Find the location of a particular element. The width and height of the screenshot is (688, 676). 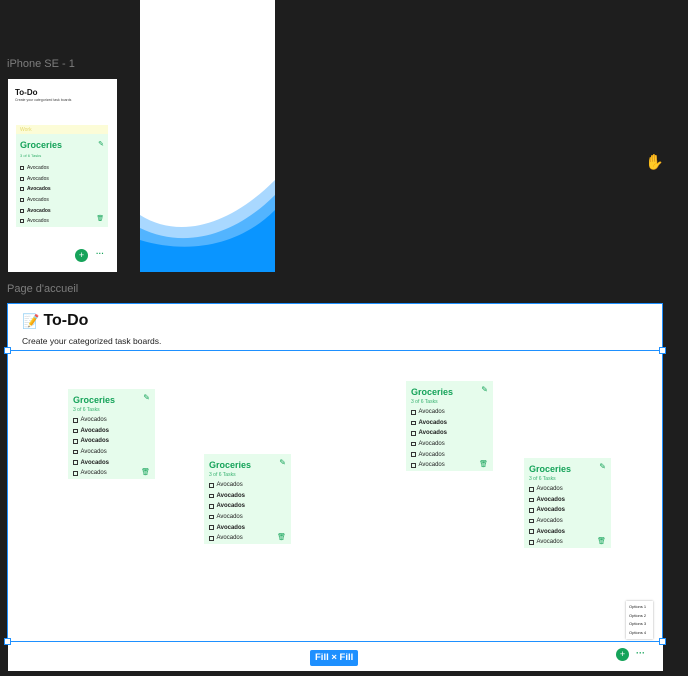

frame-label-page: Page d'accueil is located at coordinates (42, 289).